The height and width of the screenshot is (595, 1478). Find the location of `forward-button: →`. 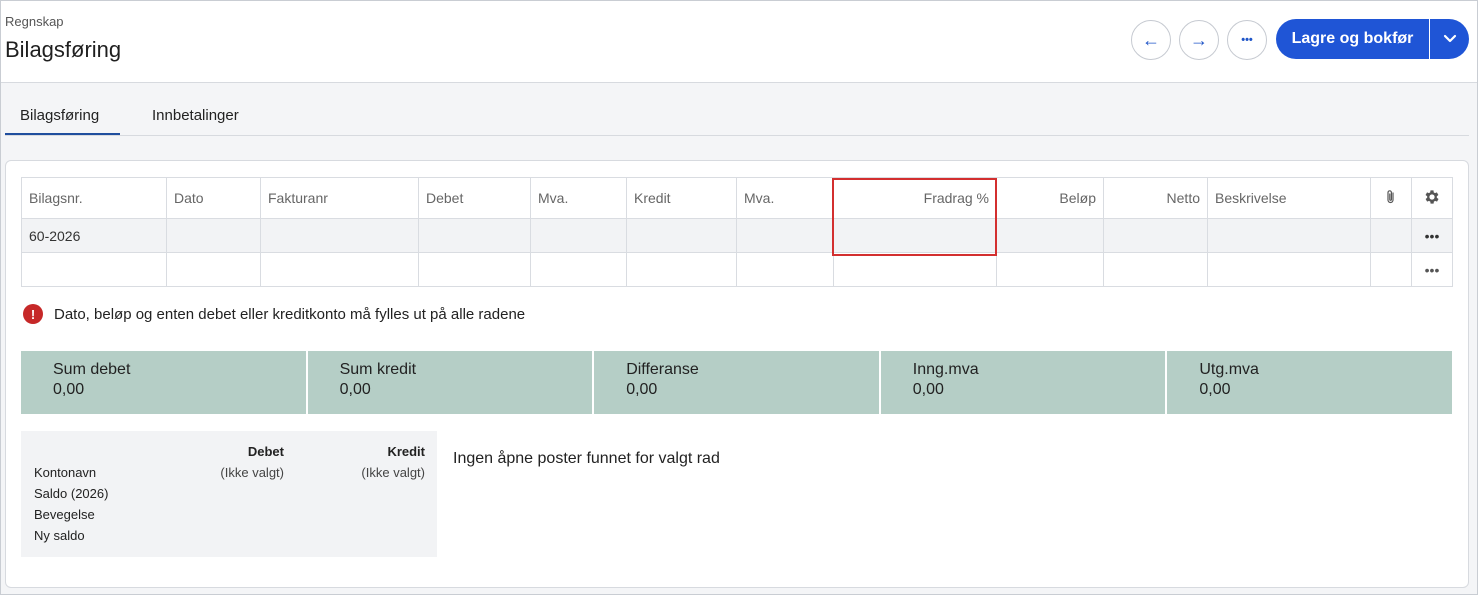

forward-button: → is located at coordinates (1199, 40).